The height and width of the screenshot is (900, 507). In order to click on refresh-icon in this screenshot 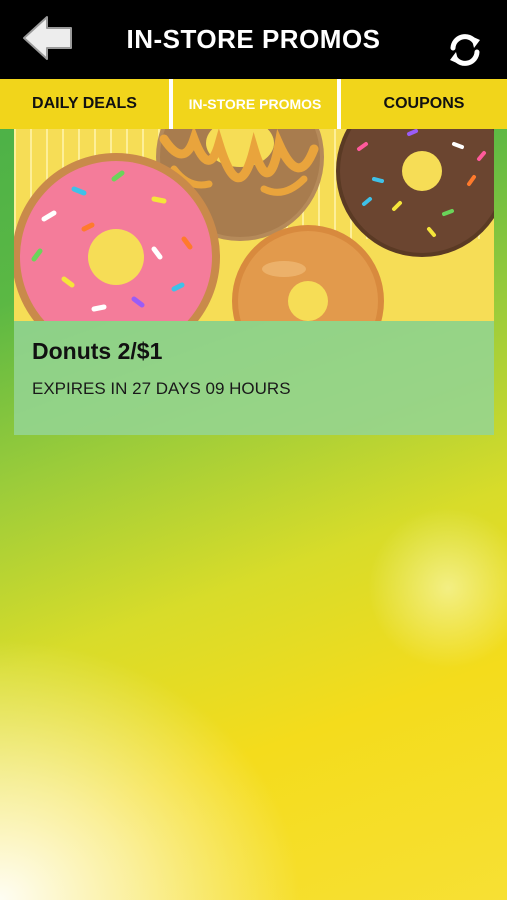, I will do `click(465, 52)`.